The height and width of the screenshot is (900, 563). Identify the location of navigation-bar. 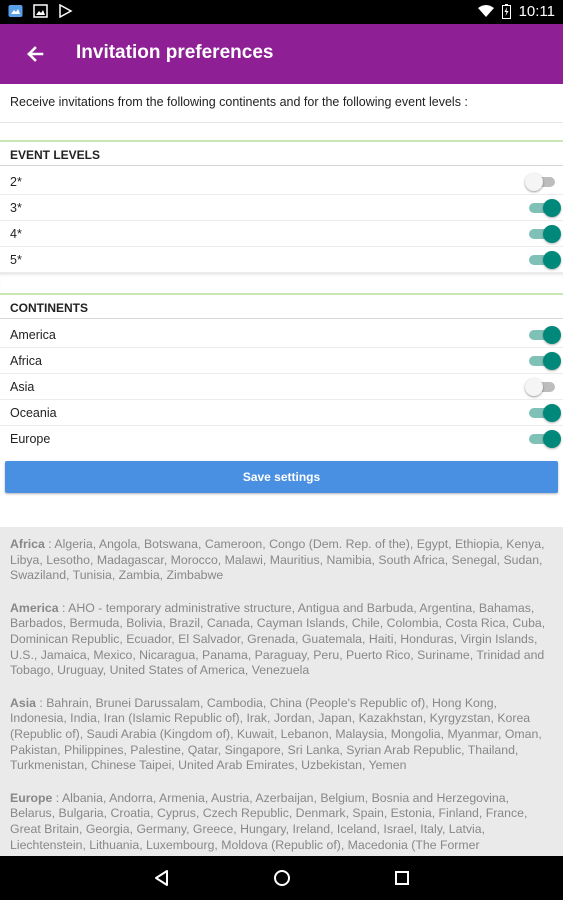
(281, 878).